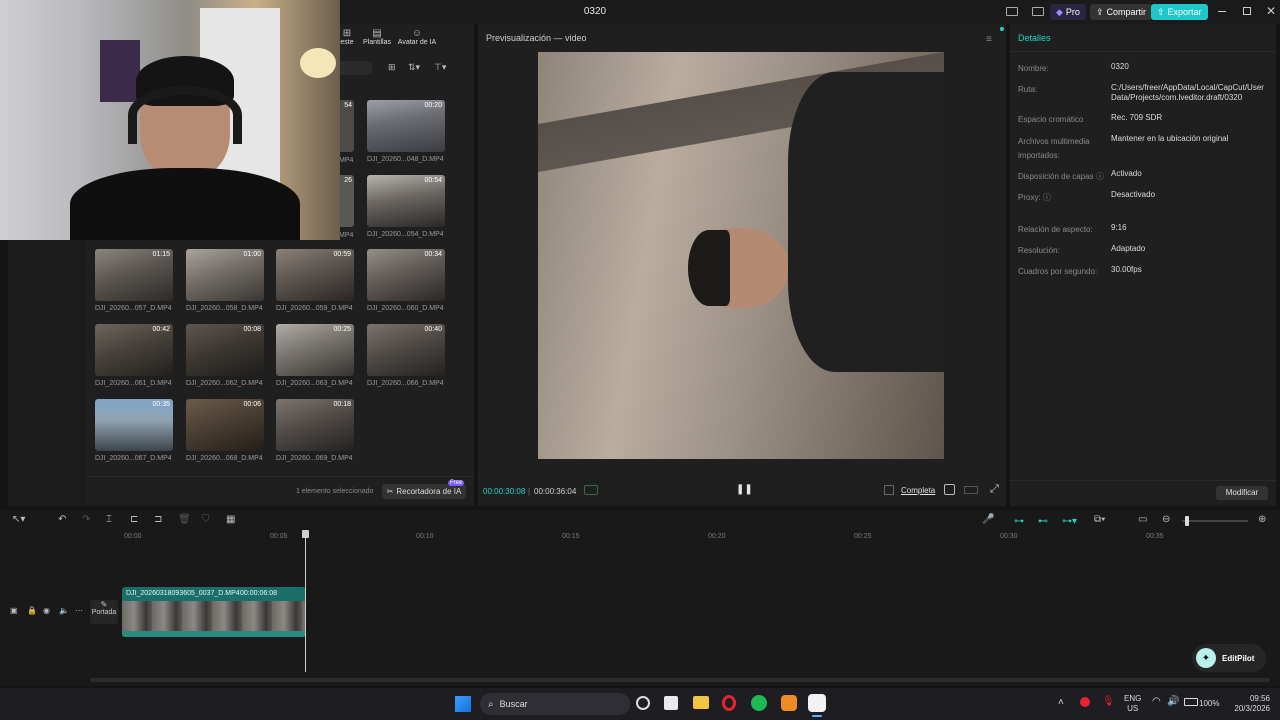  Describe the element at coordinates (729, 703) in the screenshot. I see `opera-icon` at that location.